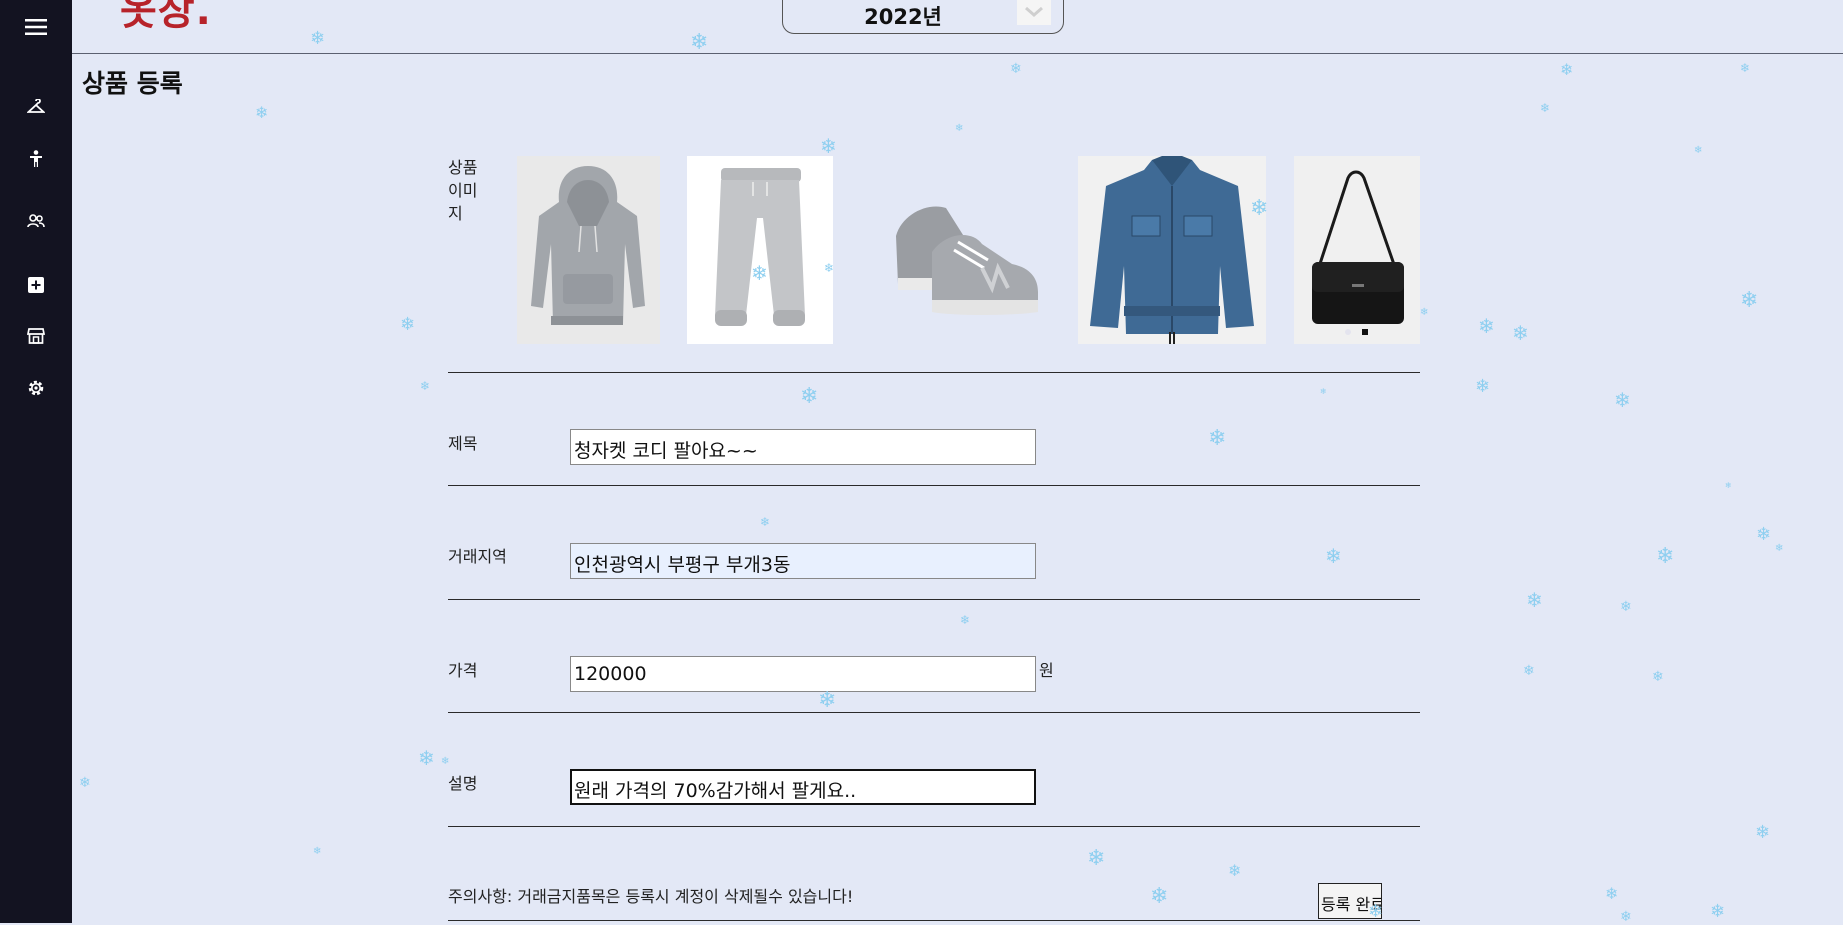  What do you see at coordinates (803, 561) in the screenshot?
I see `region-input: 인천광역시 부평구 부개3동` at bounding box center [803, 561].